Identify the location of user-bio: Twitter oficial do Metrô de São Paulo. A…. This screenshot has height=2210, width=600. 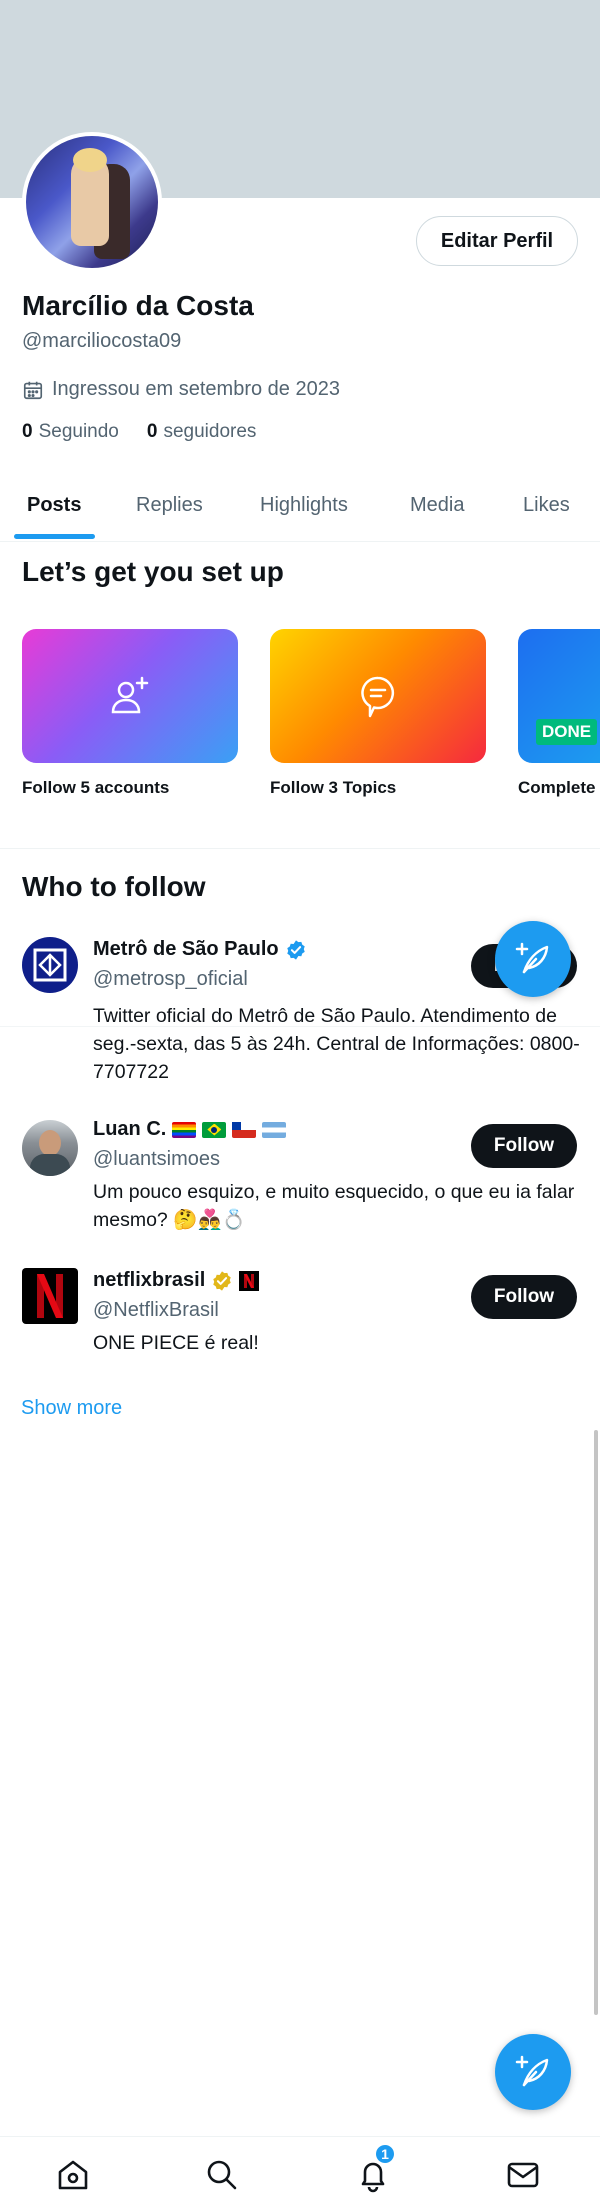
(336, 1044).